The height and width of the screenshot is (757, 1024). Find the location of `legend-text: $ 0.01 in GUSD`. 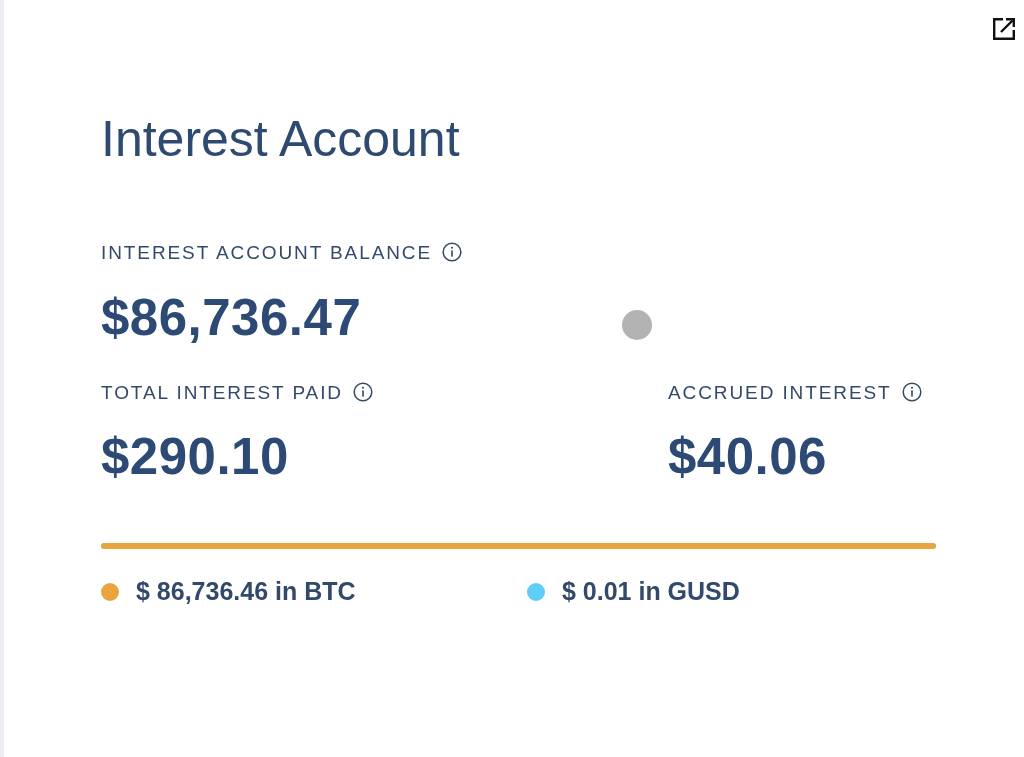

legend-text: $ 0.01 in GUSD is located at coordinates (651, 591).